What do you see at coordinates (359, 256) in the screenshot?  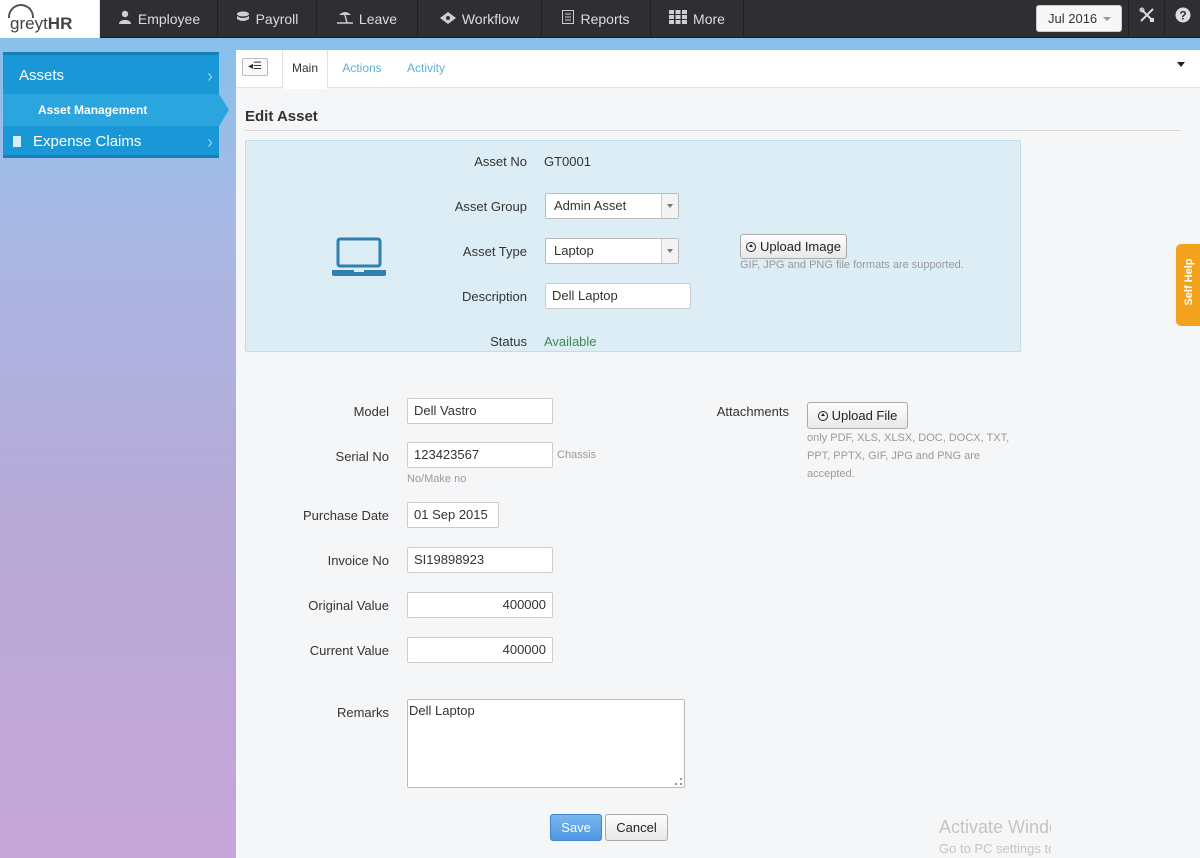 I see `laptop-icon` at bounding box center [359, 256].